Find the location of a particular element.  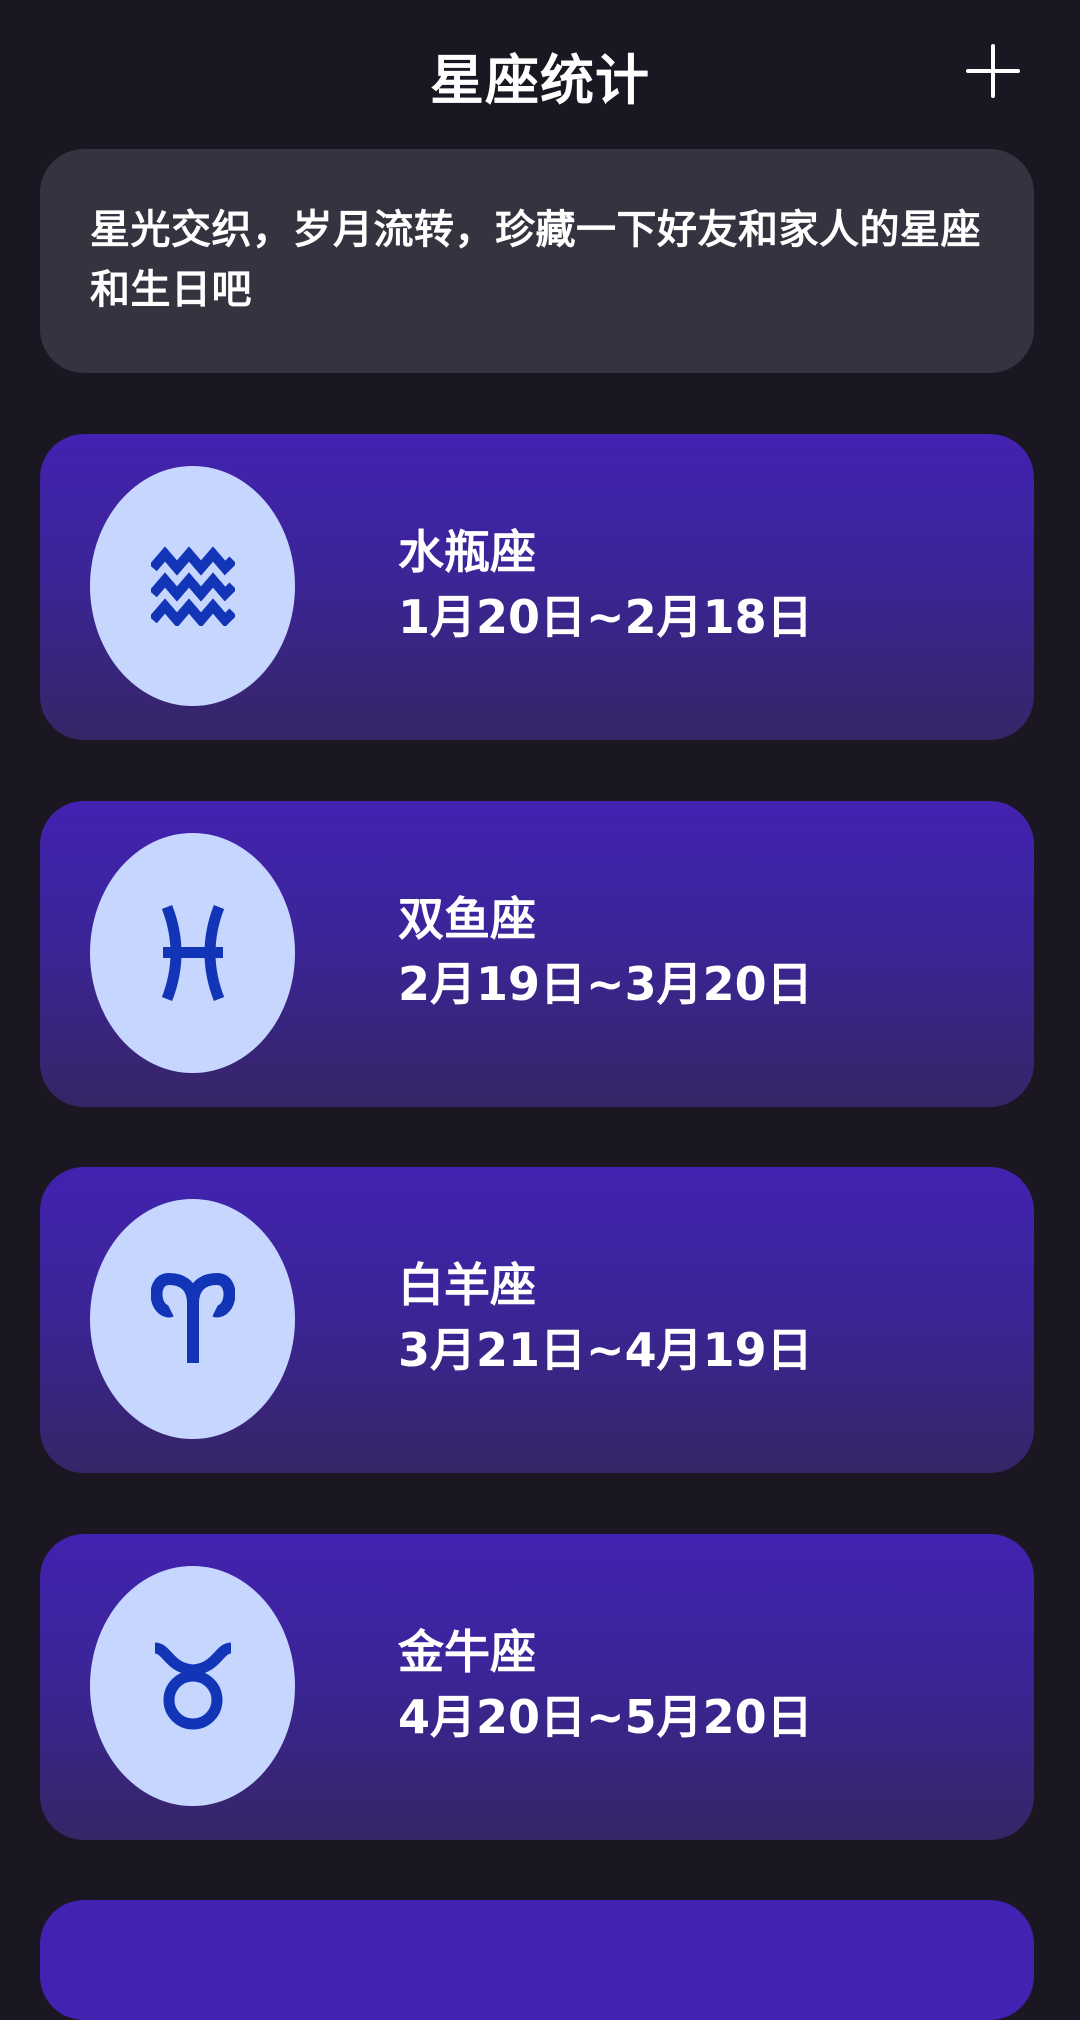

zodiac-card-aquarius: 水瓶座 1月20日~2月18日 is located at coordinates (537, 587).